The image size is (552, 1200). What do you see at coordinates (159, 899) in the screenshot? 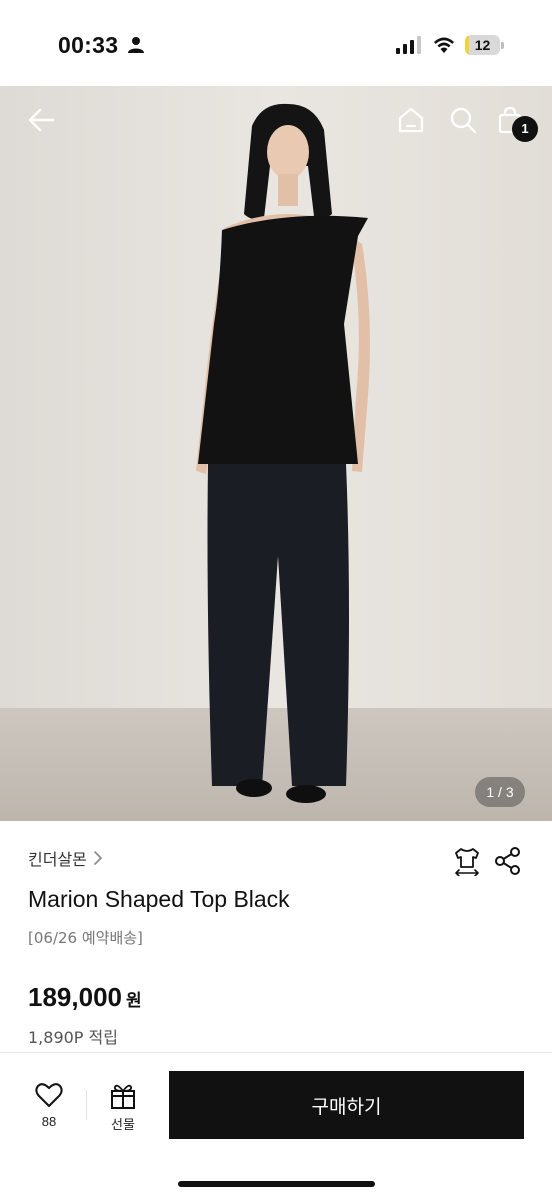
I see `product-title: Marion Shaped Top Black` at bounding box center [159, 899].